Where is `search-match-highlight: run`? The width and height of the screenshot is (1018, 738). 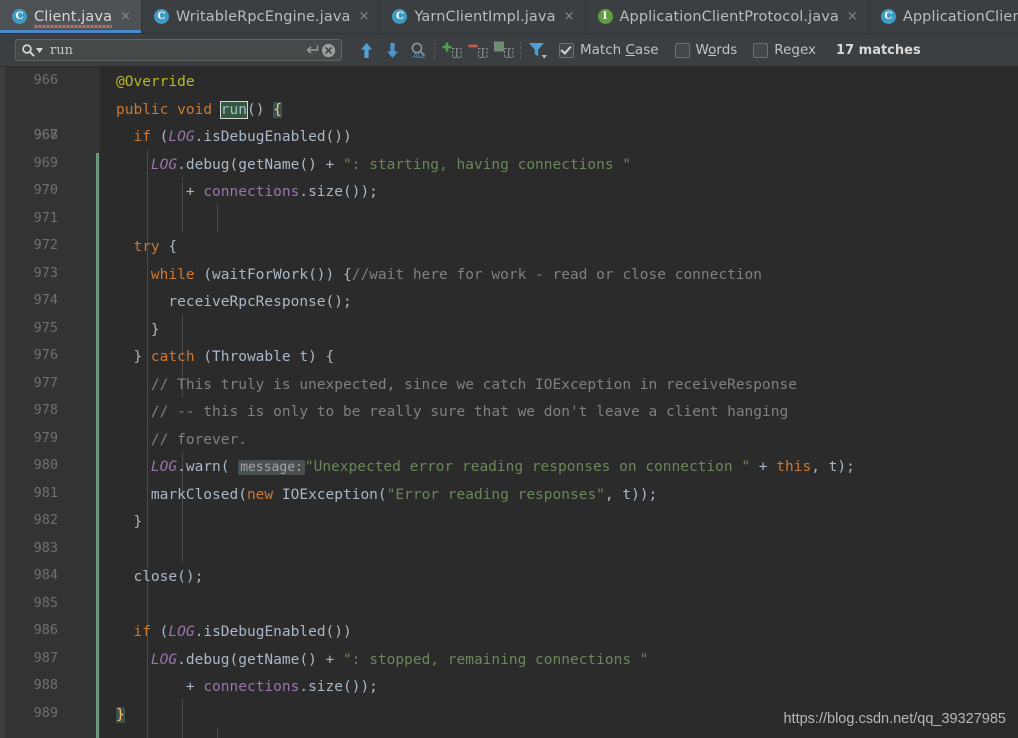
search-match-highlight: run is located at coordinates (233, 109).